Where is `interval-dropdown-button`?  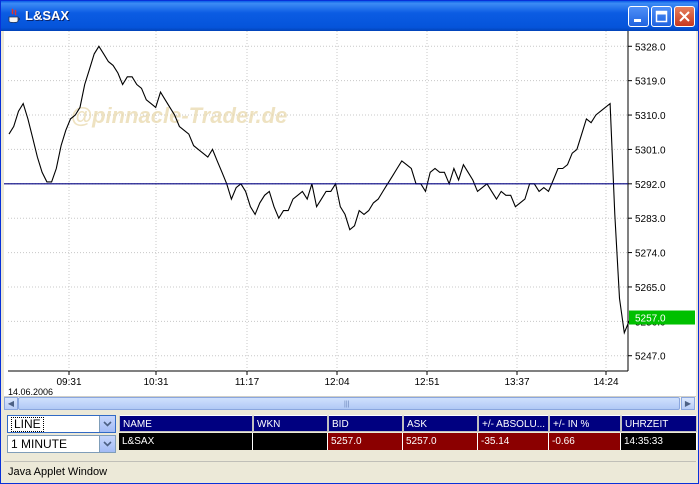
interval-dropdown-button is located at coordinates (107, 444).